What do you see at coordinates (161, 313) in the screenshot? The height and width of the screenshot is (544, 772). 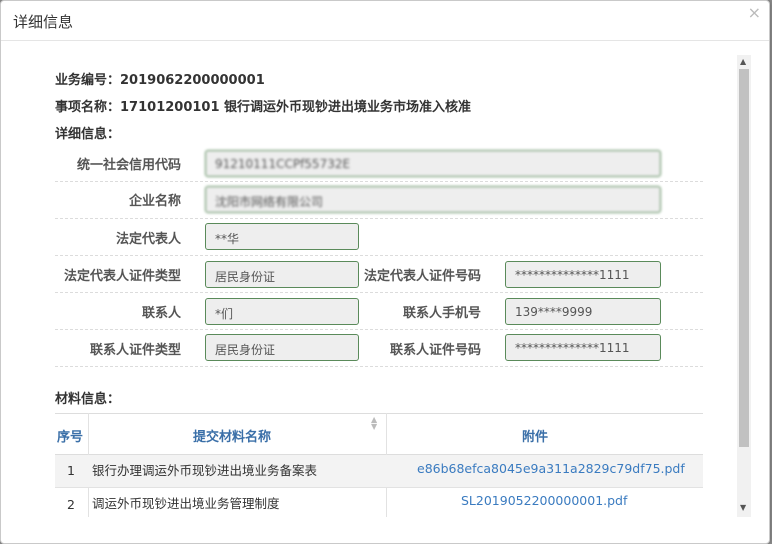 I see `contact-label: 联系人` at bounding box center [161, 313].